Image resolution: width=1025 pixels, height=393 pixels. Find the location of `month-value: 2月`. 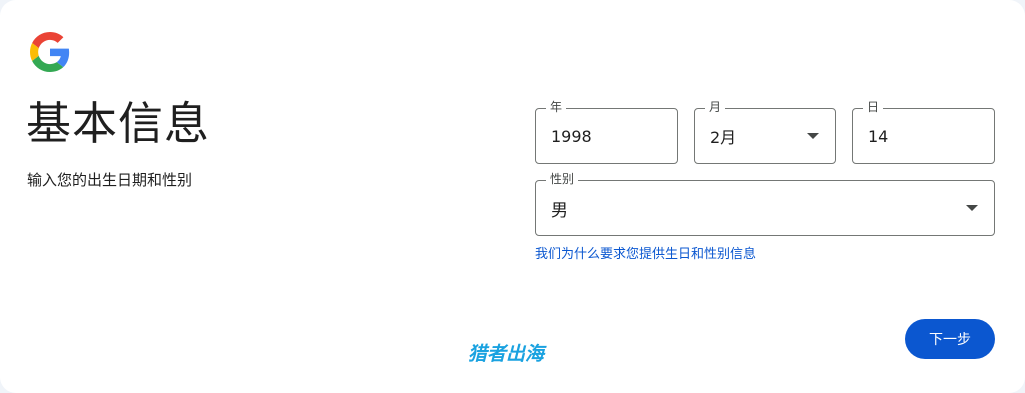

month-value: 2月 is located at coordinates (723, 136).